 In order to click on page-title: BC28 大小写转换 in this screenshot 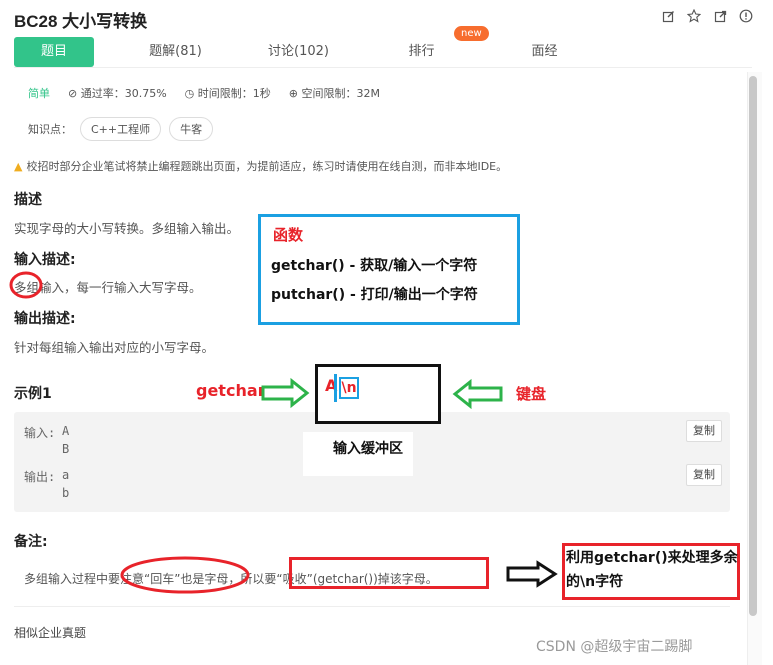, I will do `click(81, 21)`.